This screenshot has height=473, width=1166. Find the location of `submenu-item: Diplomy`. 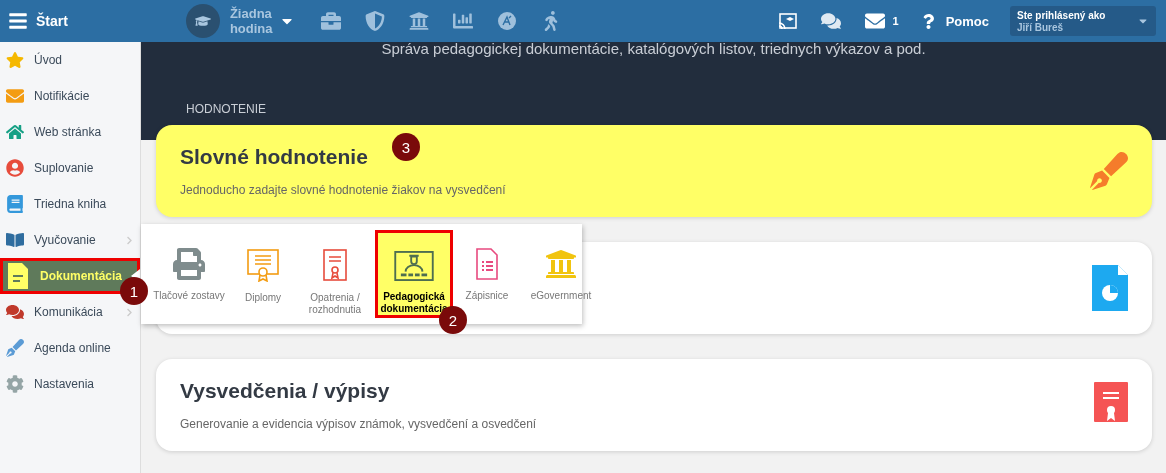

submenu-item: Diplomy is located at coordinates (263, 274).